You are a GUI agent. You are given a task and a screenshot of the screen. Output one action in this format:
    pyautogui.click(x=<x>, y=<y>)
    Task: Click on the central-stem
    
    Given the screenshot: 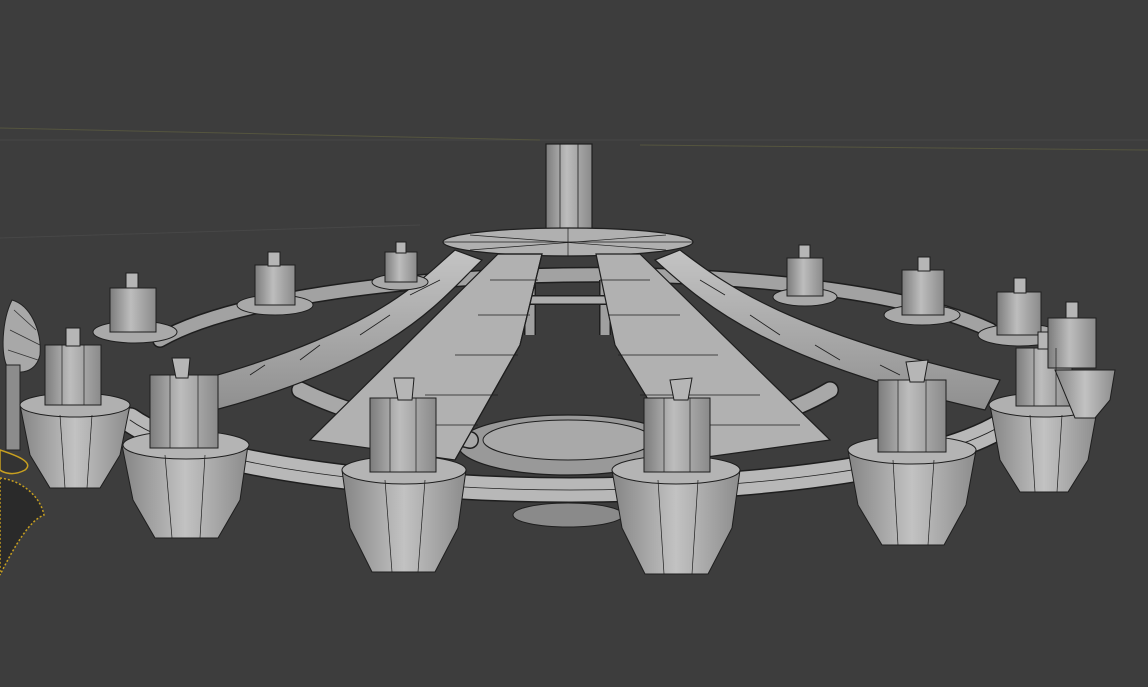 What is the action you would take?
    pyautogui.click(x=569, y=192)
    